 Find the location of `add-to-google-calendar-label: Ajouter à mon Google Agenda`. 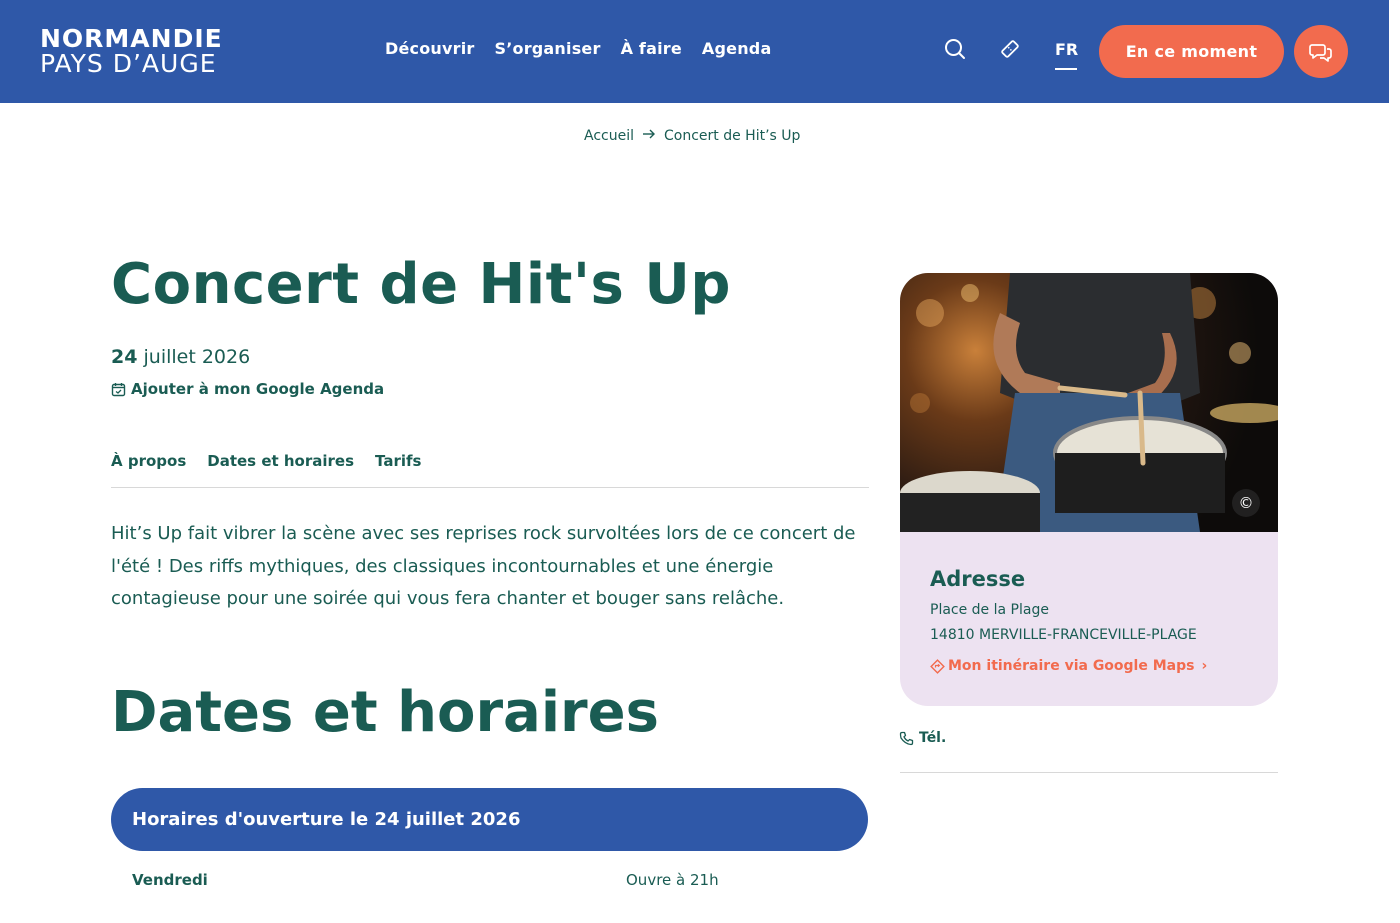

add-to-google-calendar-label: Ajouter à mon Google Agenda is located at coordinates (258, 389).